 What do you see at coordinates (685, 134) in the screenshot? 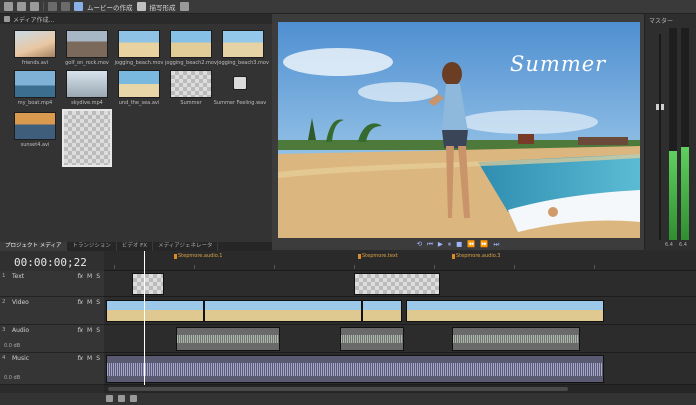
I see `master-meter-right` at bounding box center [685, 134].